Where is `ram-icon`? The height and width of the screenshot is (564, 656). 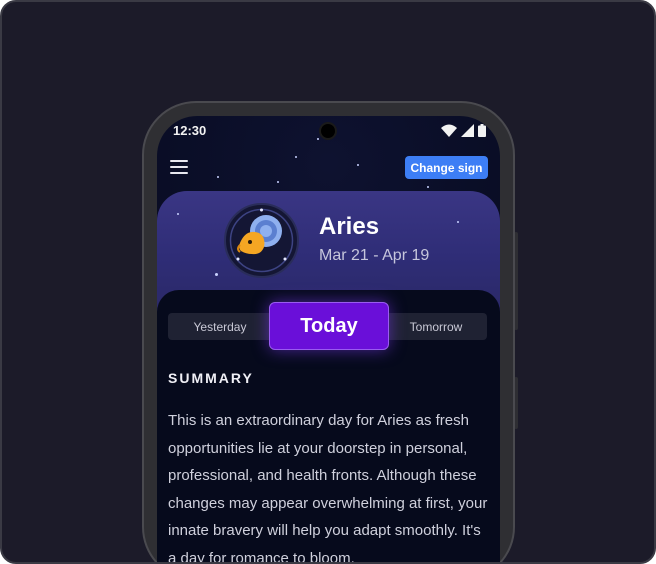 ram-icon is located at coordinates (261, 240).